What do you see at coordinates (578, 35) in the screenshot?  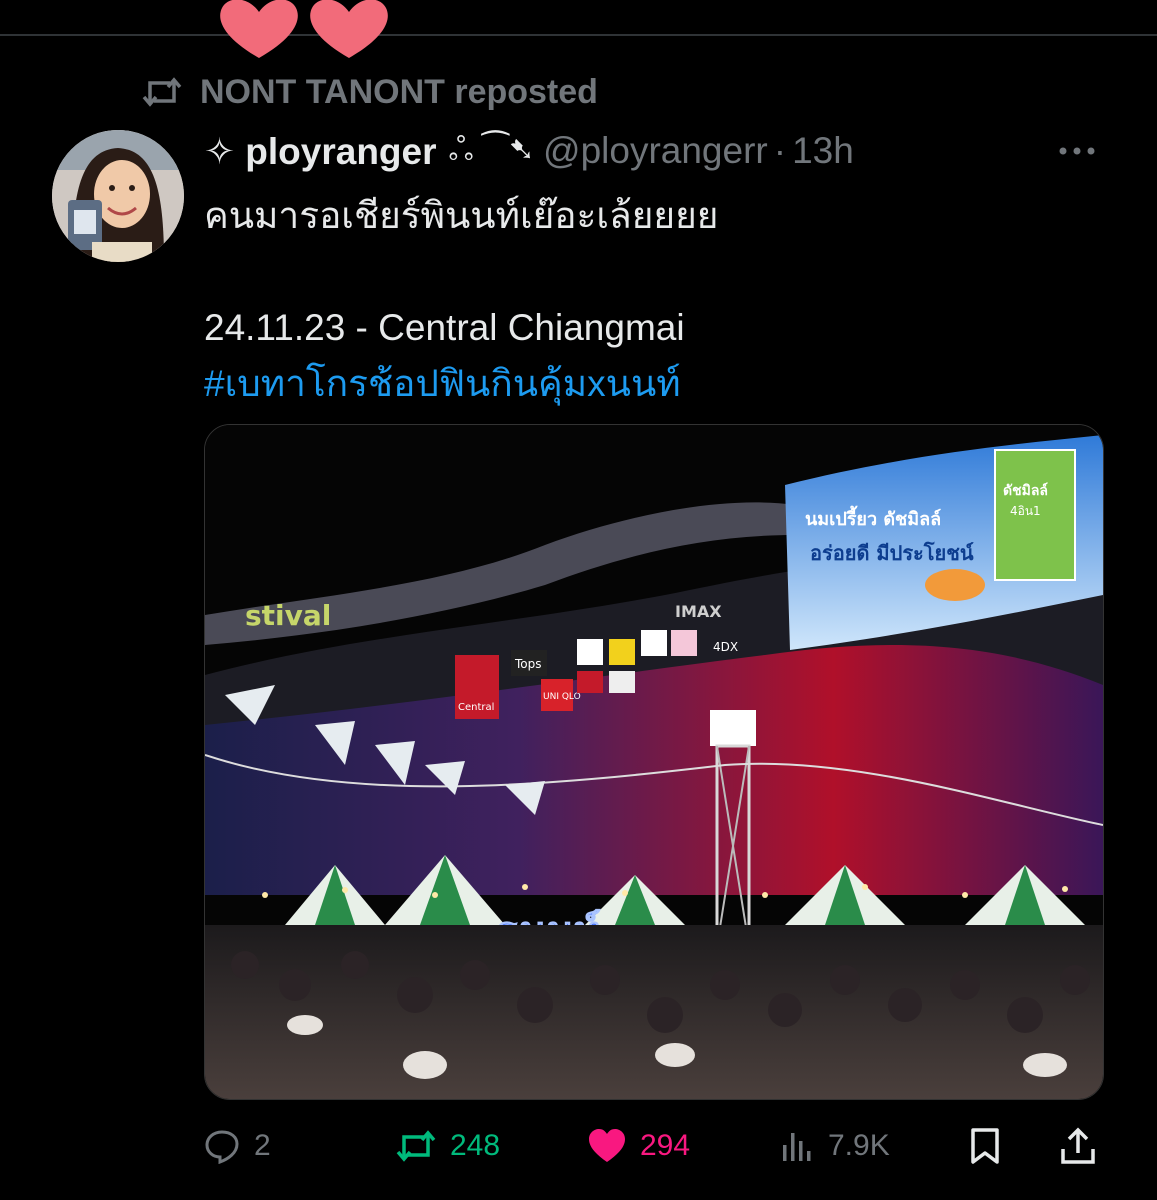 I see `top-divider` at bounding box center [578, 35].